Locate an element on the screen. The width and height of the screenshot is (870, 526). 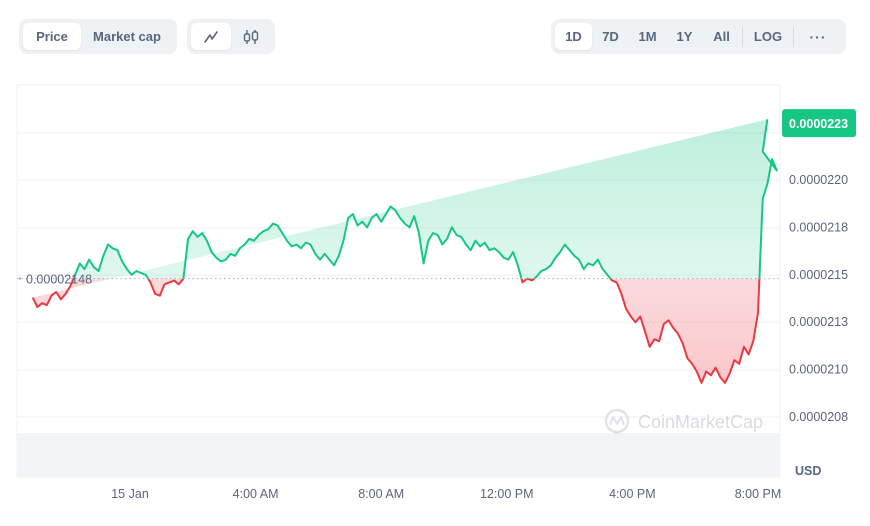
x-tick-label: 8:00 PM is located at coordinates (758, 494).